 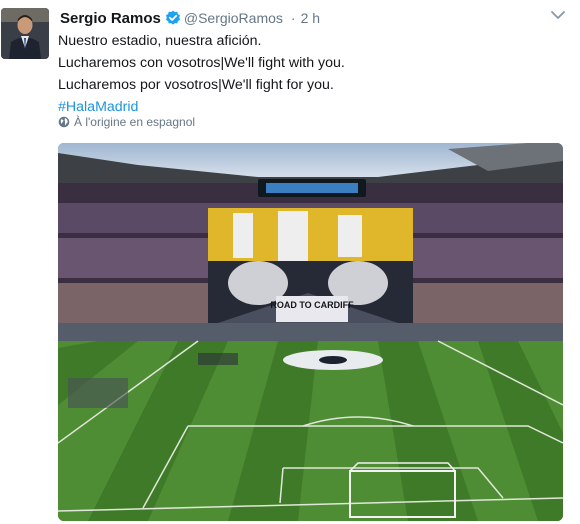 What do you see at coordinates (110, 18) in the screenshot?
I see `author-name: Sergio Ramos` at bounding box center [110, 18].